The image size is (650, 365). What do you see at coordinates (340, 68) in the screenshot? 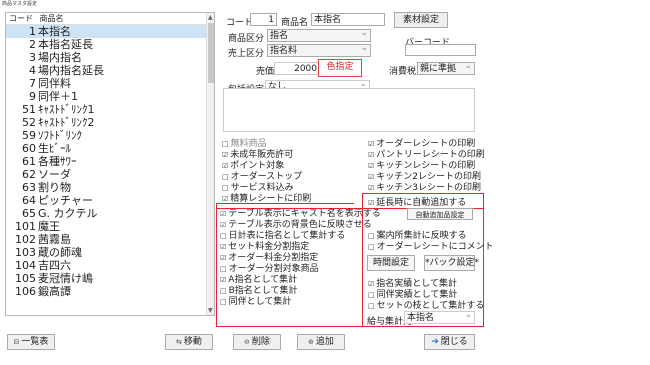
I see `color-button: 色指定` at bounding box center [340, 68].